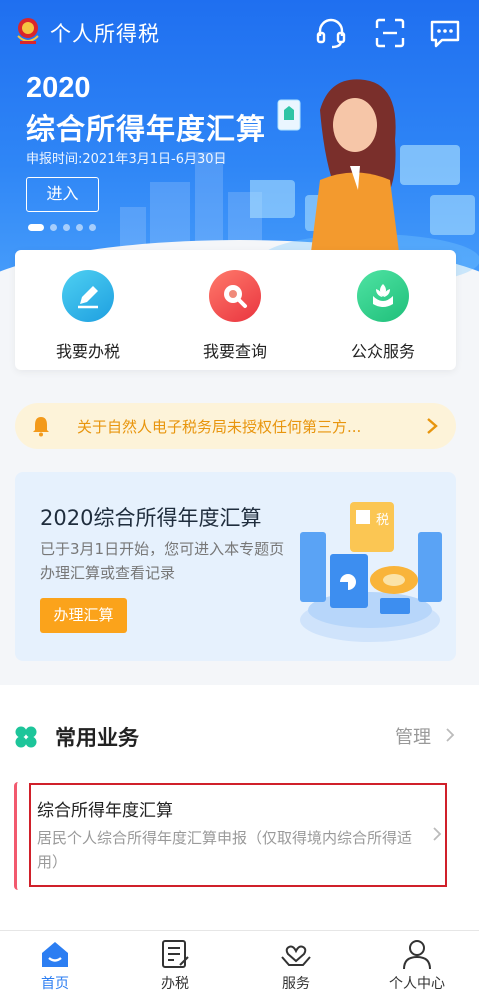  I want to click on top-bar: 个人所得税, so click(239, 33).